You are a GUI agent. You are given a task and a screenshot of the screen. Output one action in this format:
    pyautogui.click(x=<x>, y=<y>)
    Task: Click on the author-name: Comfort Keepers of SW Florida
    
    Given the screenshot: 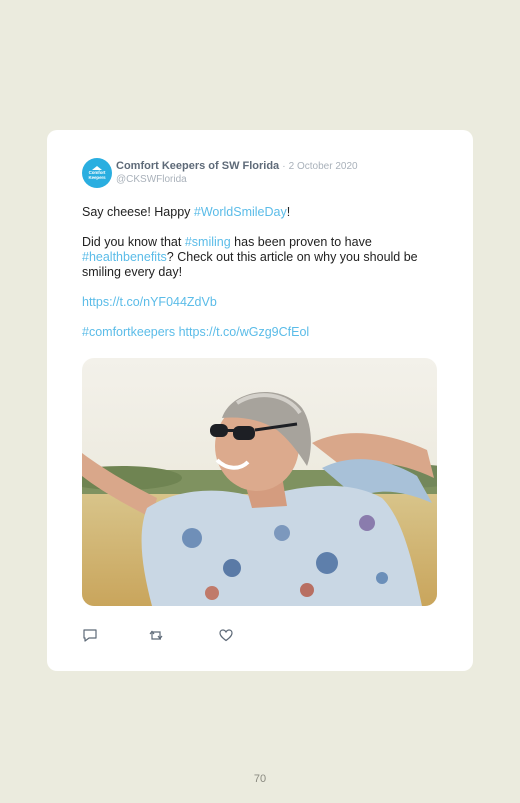 What is the action you would take?
    pyautogui.click(x=197, y=166)
    